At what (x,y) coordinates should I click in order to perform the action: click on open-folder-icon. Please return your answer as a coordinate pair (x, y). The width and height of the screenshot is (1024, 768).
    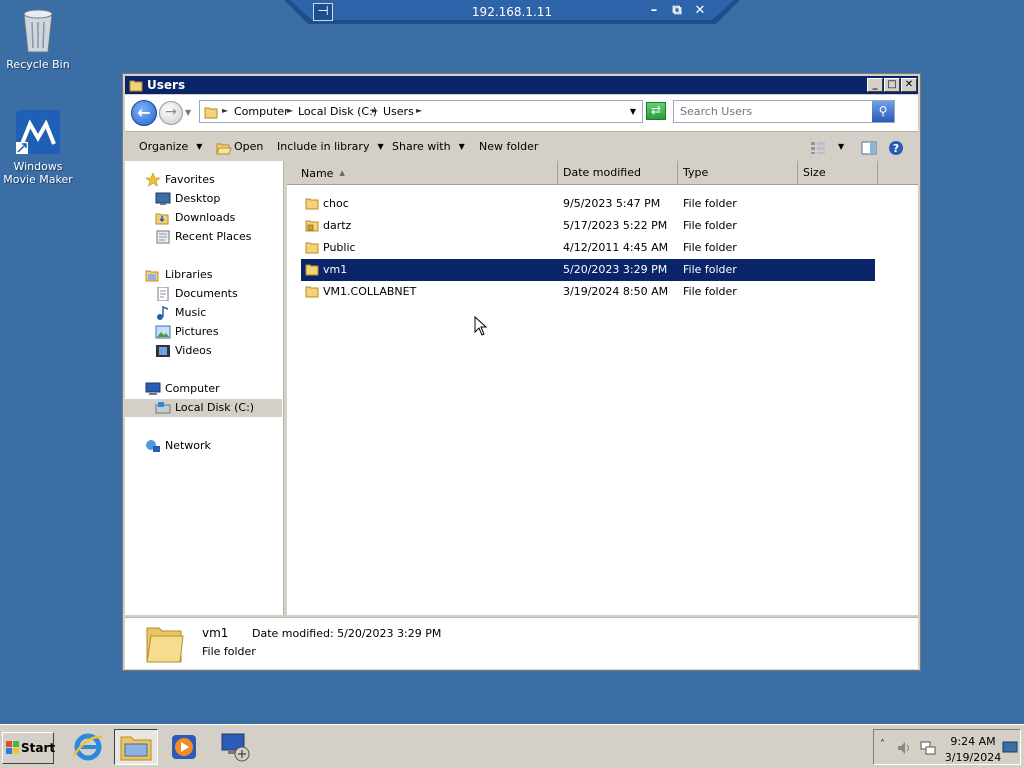
    Looking at the image, I should click on (224, 149).